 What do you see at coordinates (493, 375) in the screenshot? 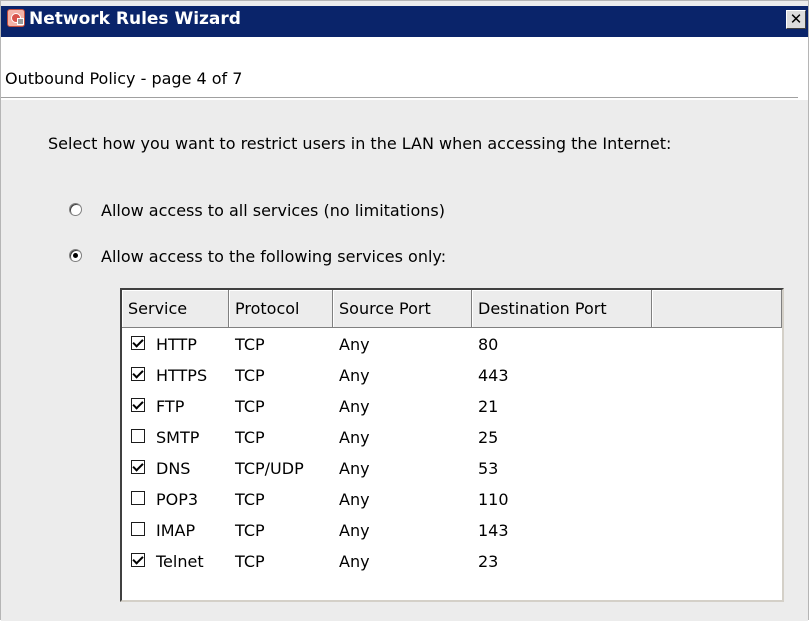
I see `destination-port-cell: 443` at bounding box center [493, 375].